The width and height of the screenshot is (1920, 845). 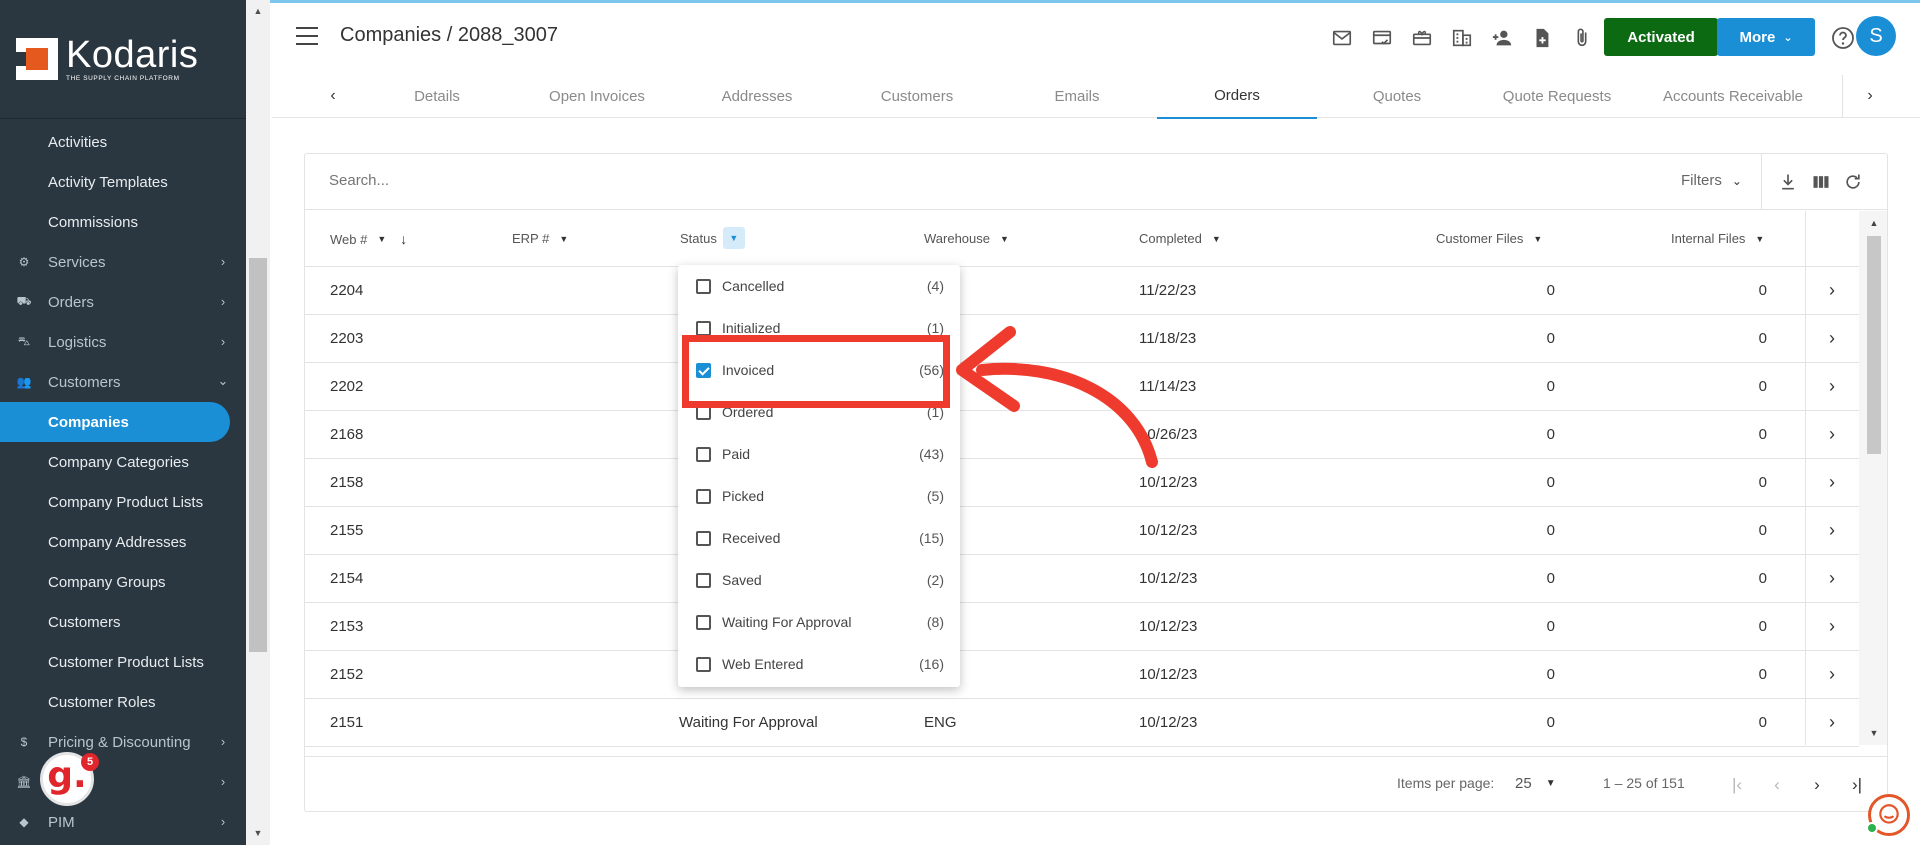 I want to click on building-icon, so click(x=1462, y=38).